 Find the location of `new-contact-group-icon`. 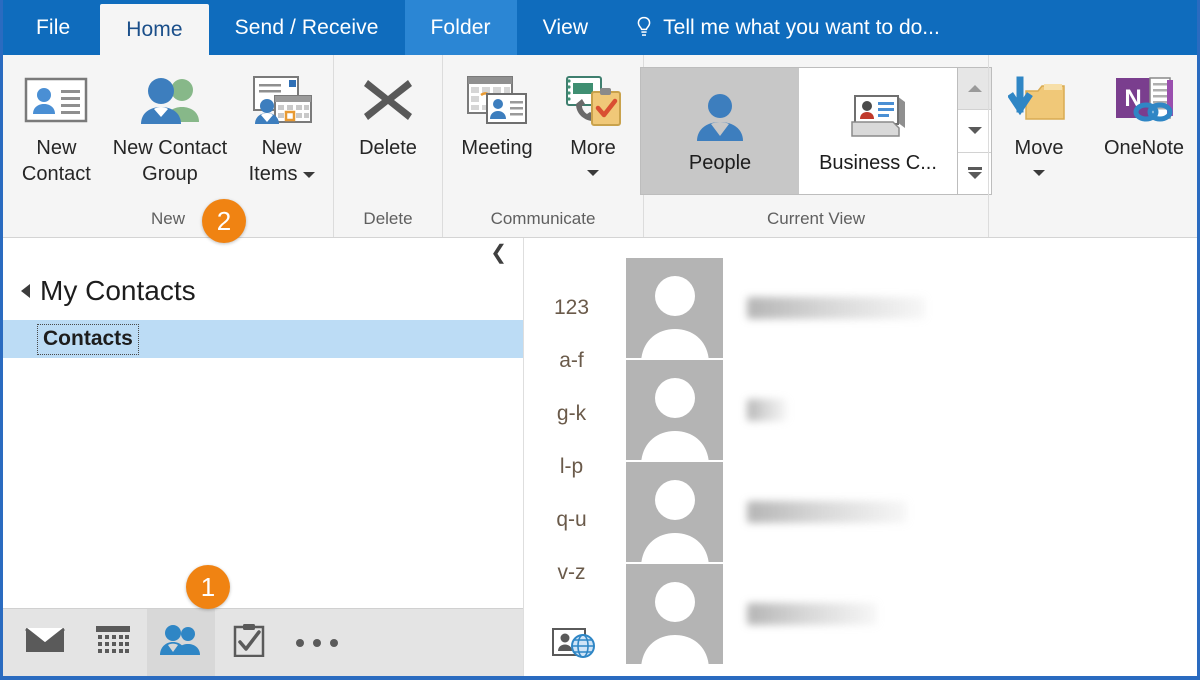

new-contact-group-icon is located at coordinates (170, 100).